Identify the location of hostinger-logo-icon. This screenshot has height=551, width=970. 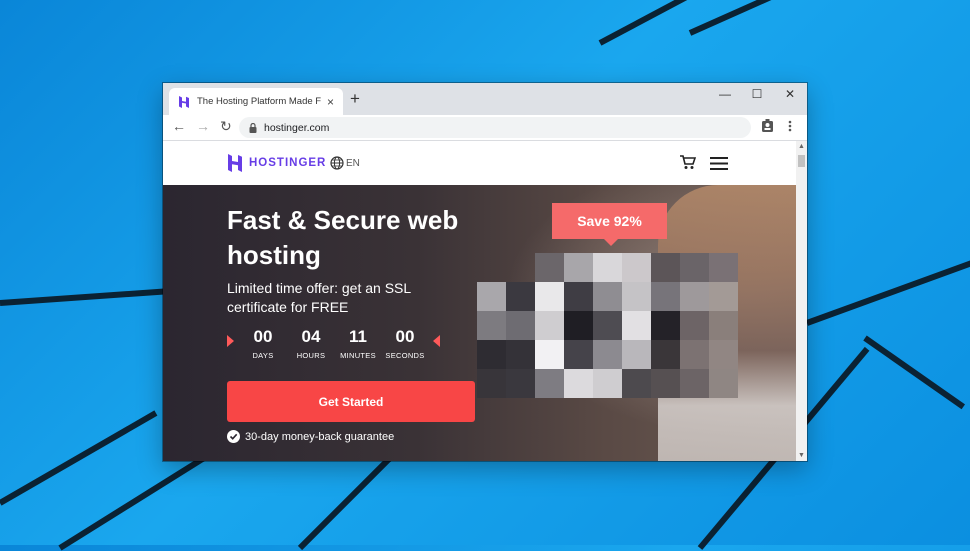
(235, 163).